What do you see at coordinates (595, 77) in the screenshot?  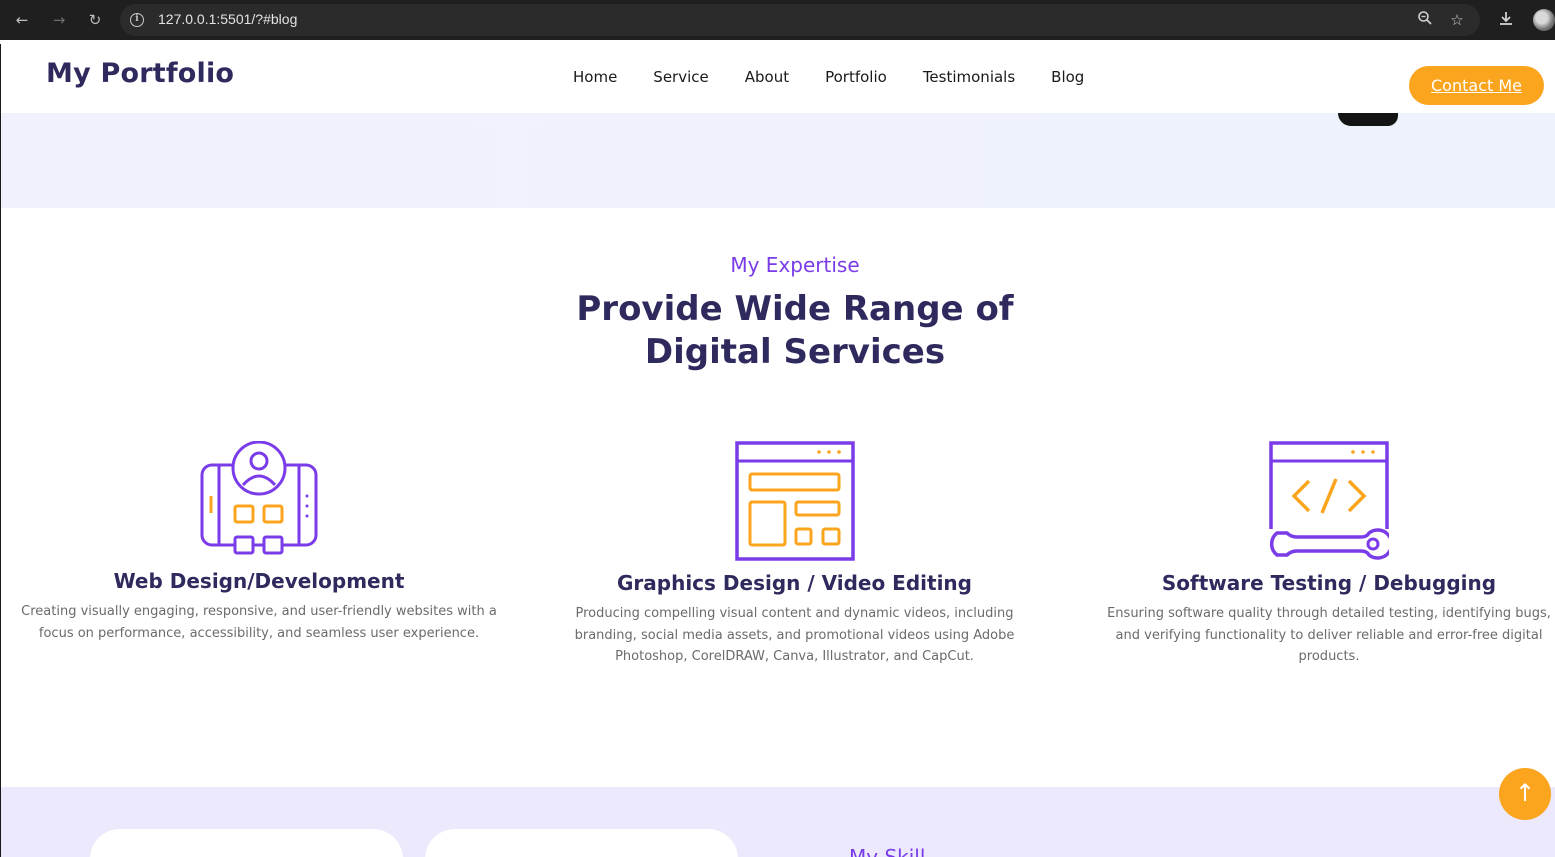 I see `nav-home: Home` at bounding box center [595, 77].